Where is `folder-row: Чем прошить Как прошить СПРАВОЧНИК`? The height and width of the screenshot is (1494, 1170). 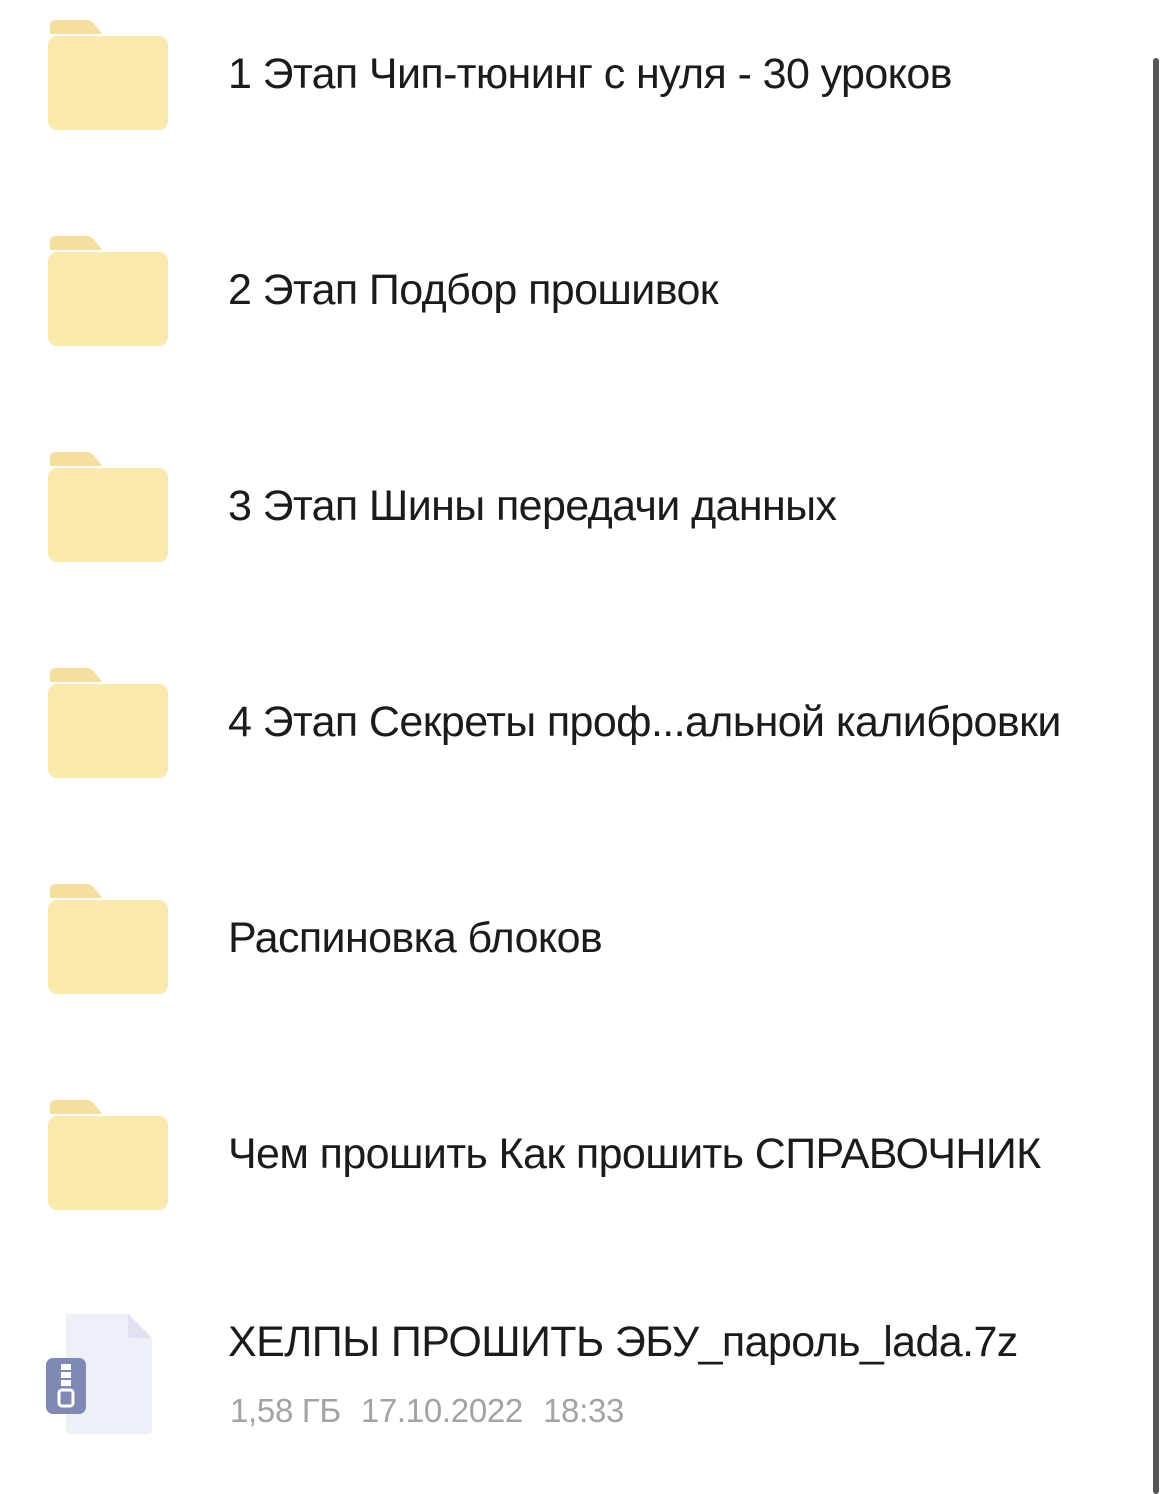
folder-row: Чем прошить Как прошить СПРАВОЧНИК is located at coordinates (575, 1157).